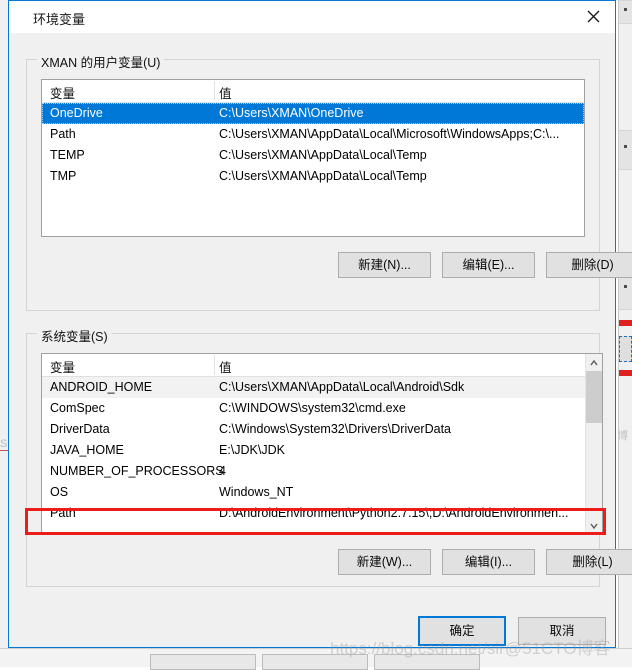 This screenshot has height=670, width=632. I want to click on variable-value: E:\JDK\JDK, so click(252, 450).